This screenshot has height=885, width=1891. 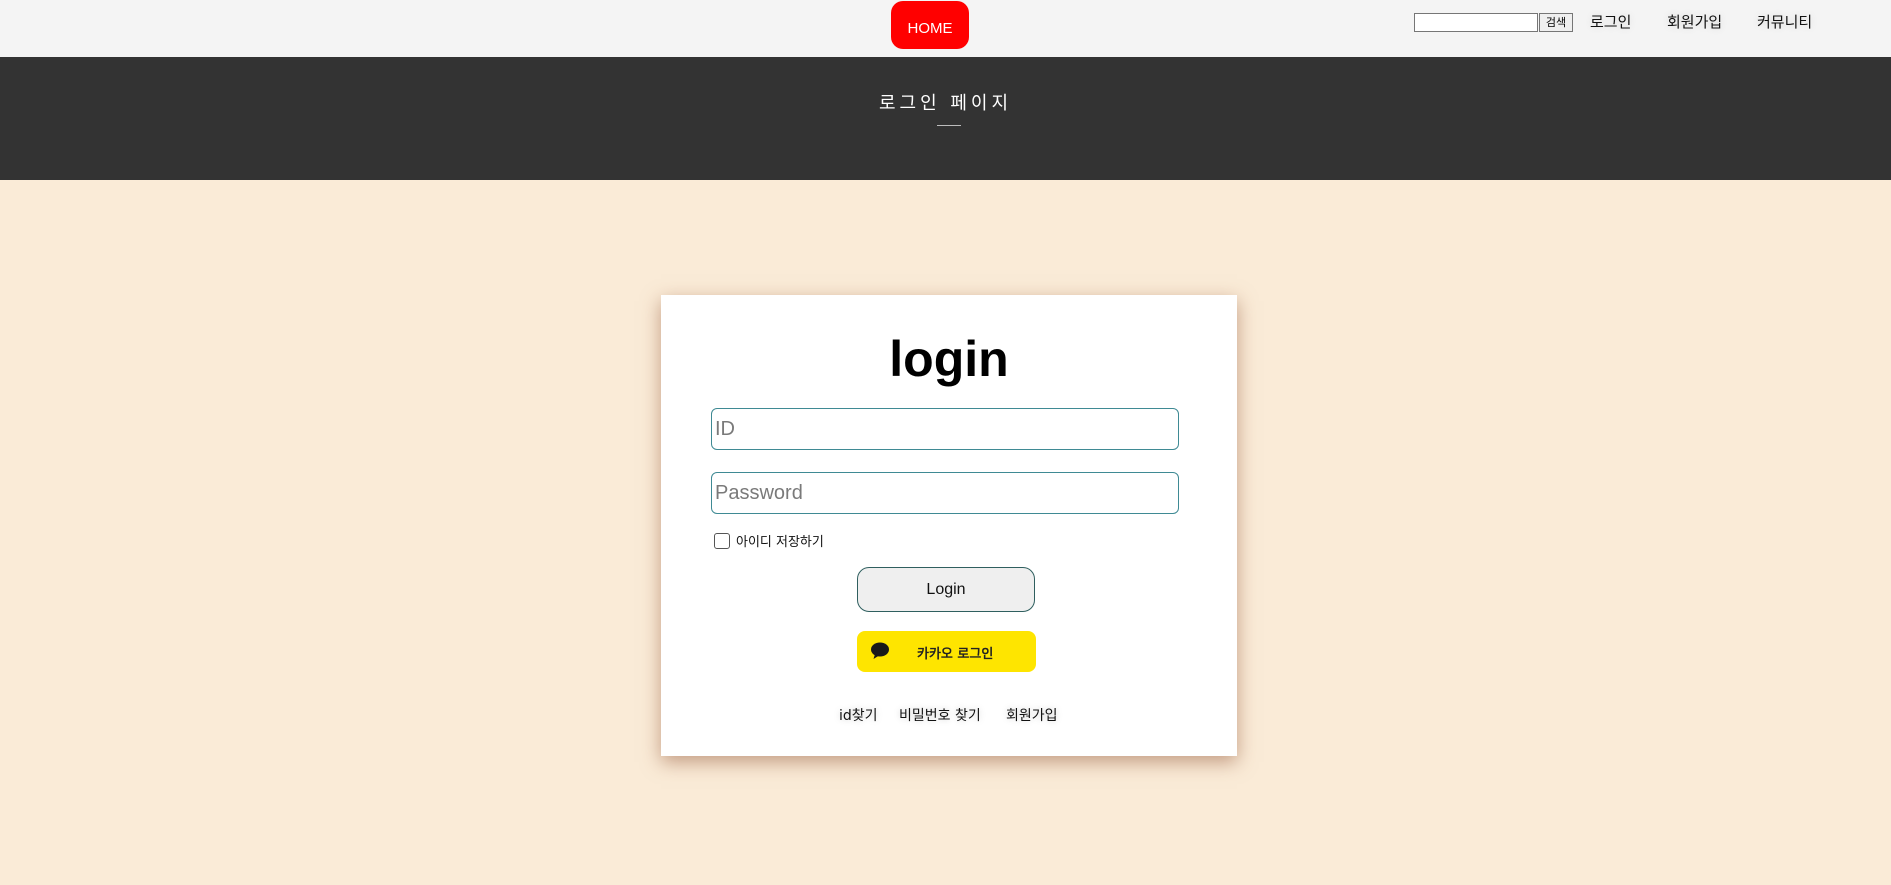 I want to click on remember-id-label: 아이디 저장하기, so click(x=780, y=542).